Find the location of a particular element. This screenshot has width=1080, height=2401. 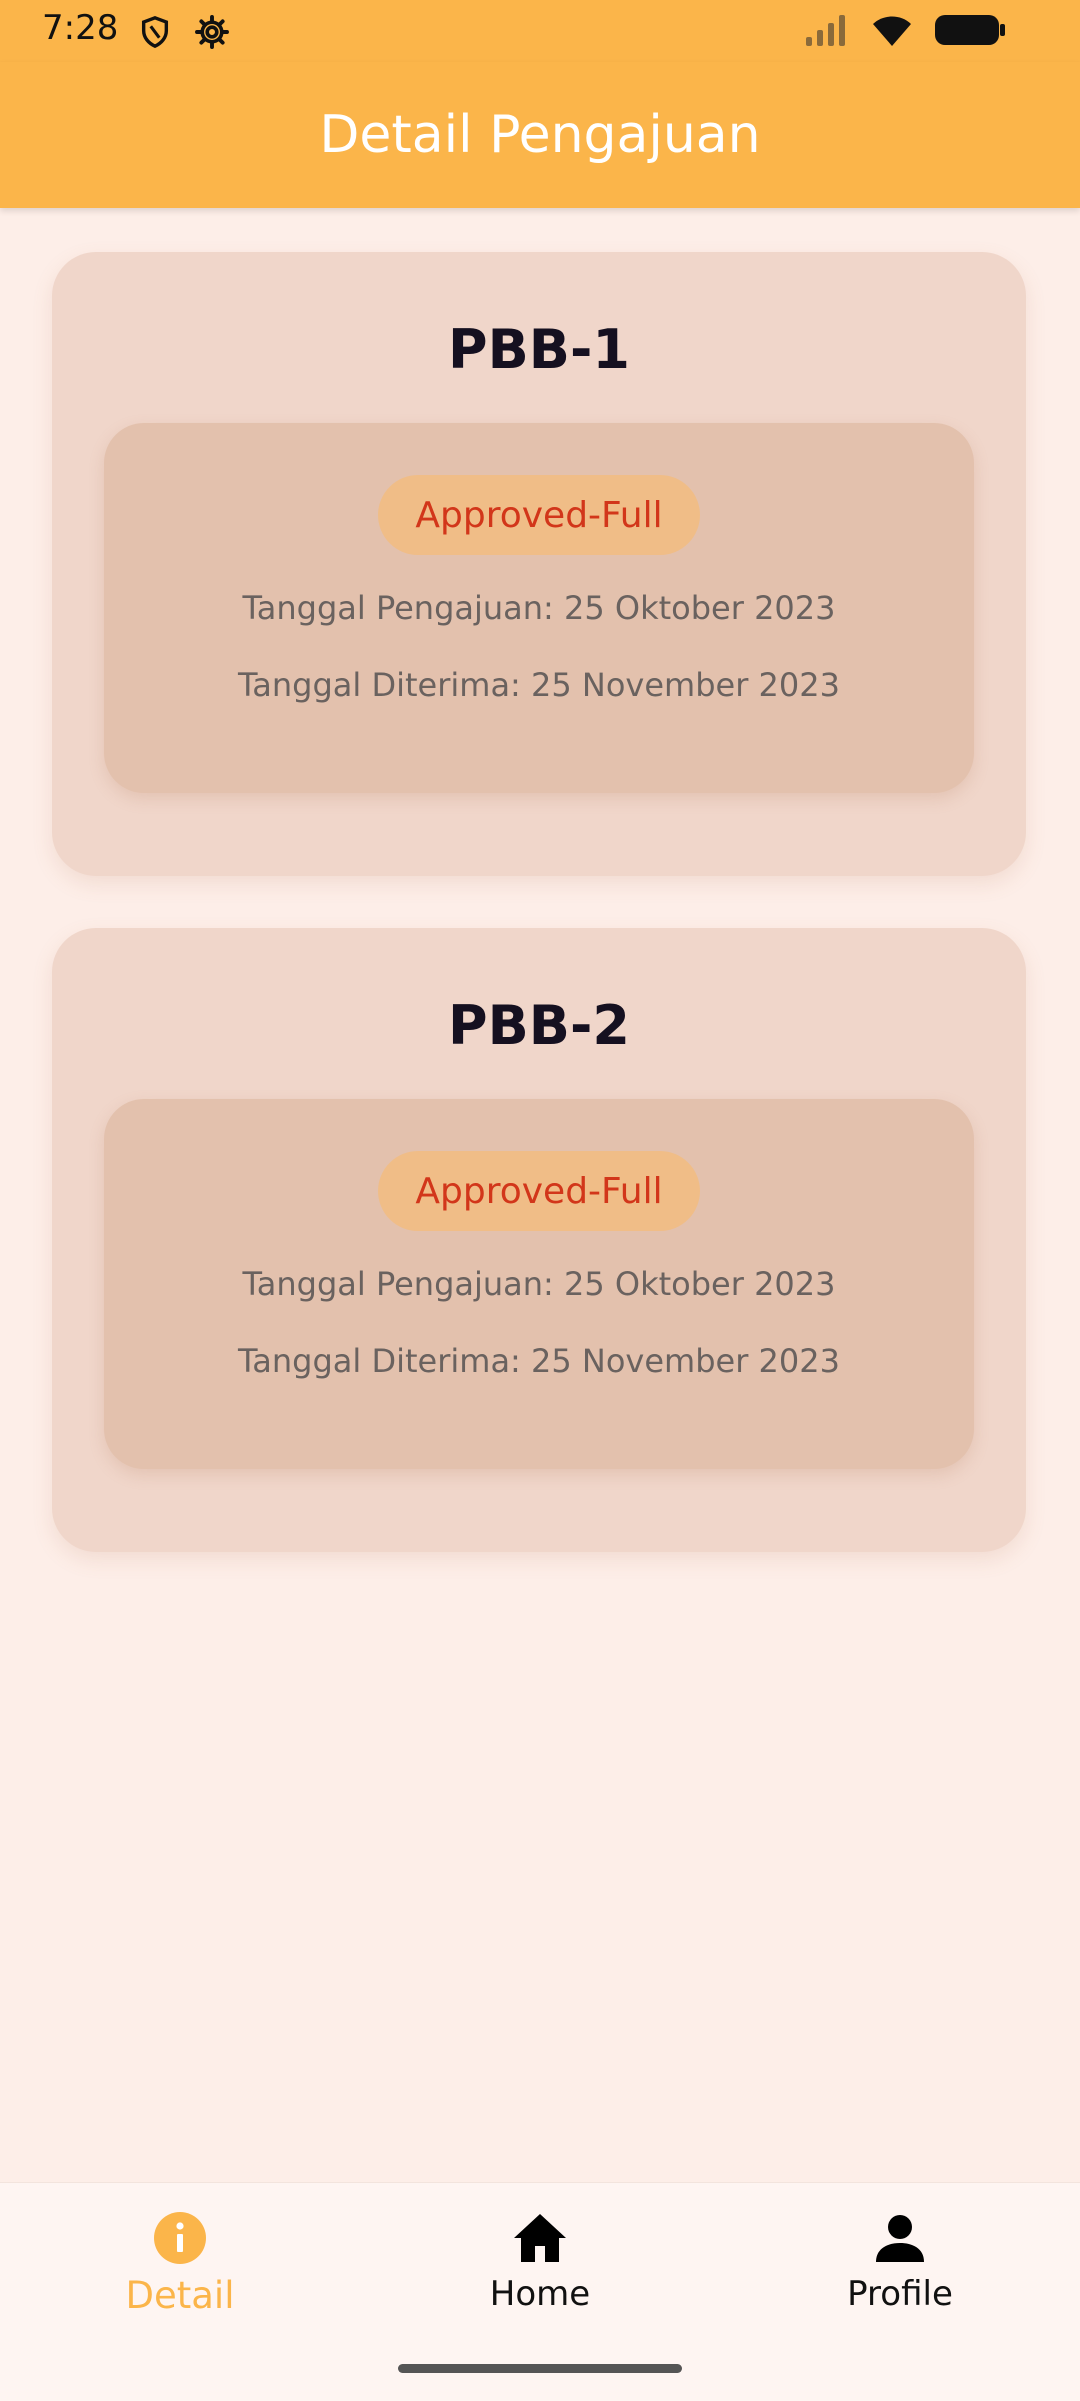

person-icon is located at coordinates (900, 2238).